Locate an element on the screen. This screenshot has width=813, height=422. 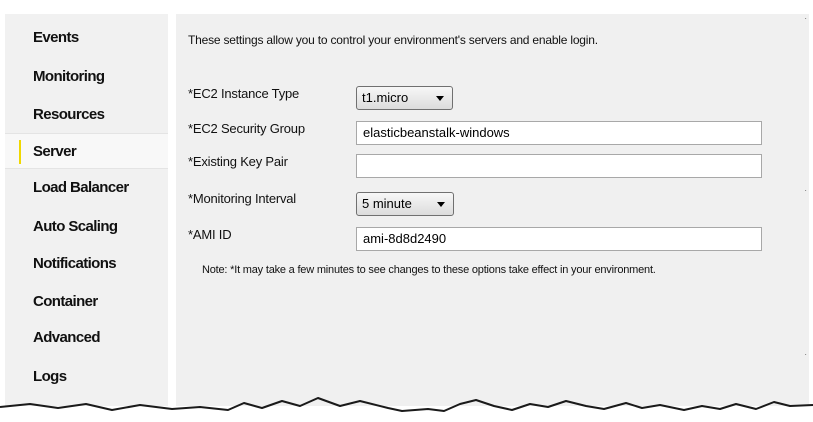
instance-type-dropdown: t1.micro is located at coordinates (404, 98).